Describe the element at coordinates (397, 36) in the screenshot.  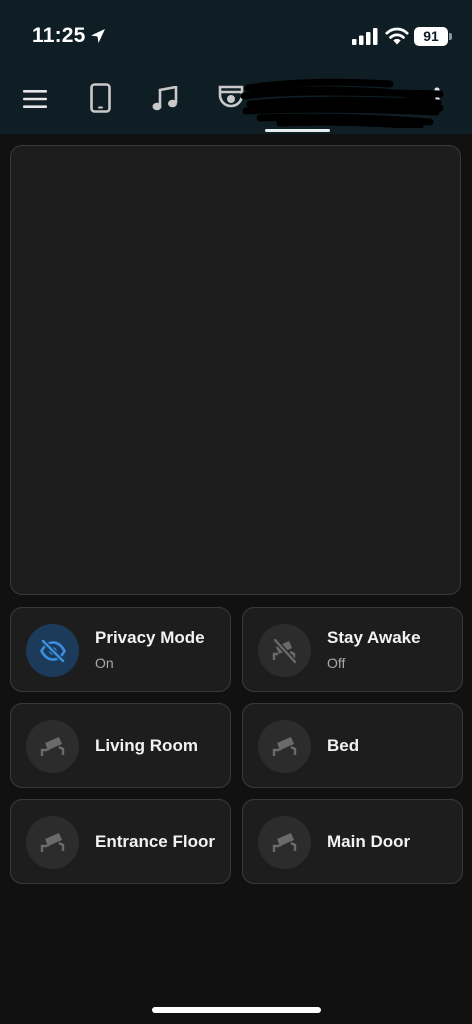
I see `wifi-icon` at that location.